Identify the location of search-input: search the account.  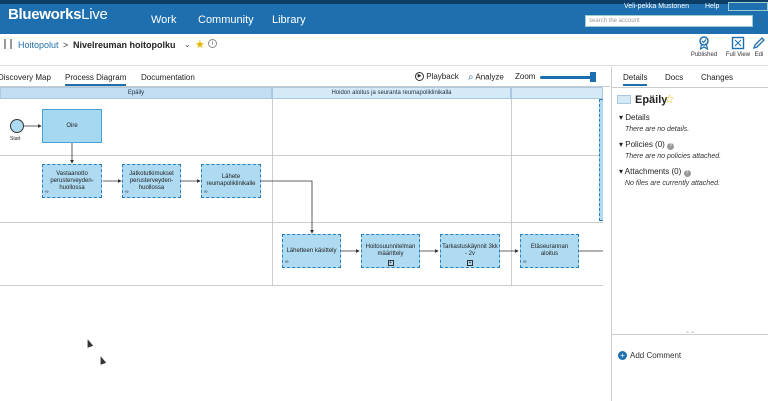
(669, 21).